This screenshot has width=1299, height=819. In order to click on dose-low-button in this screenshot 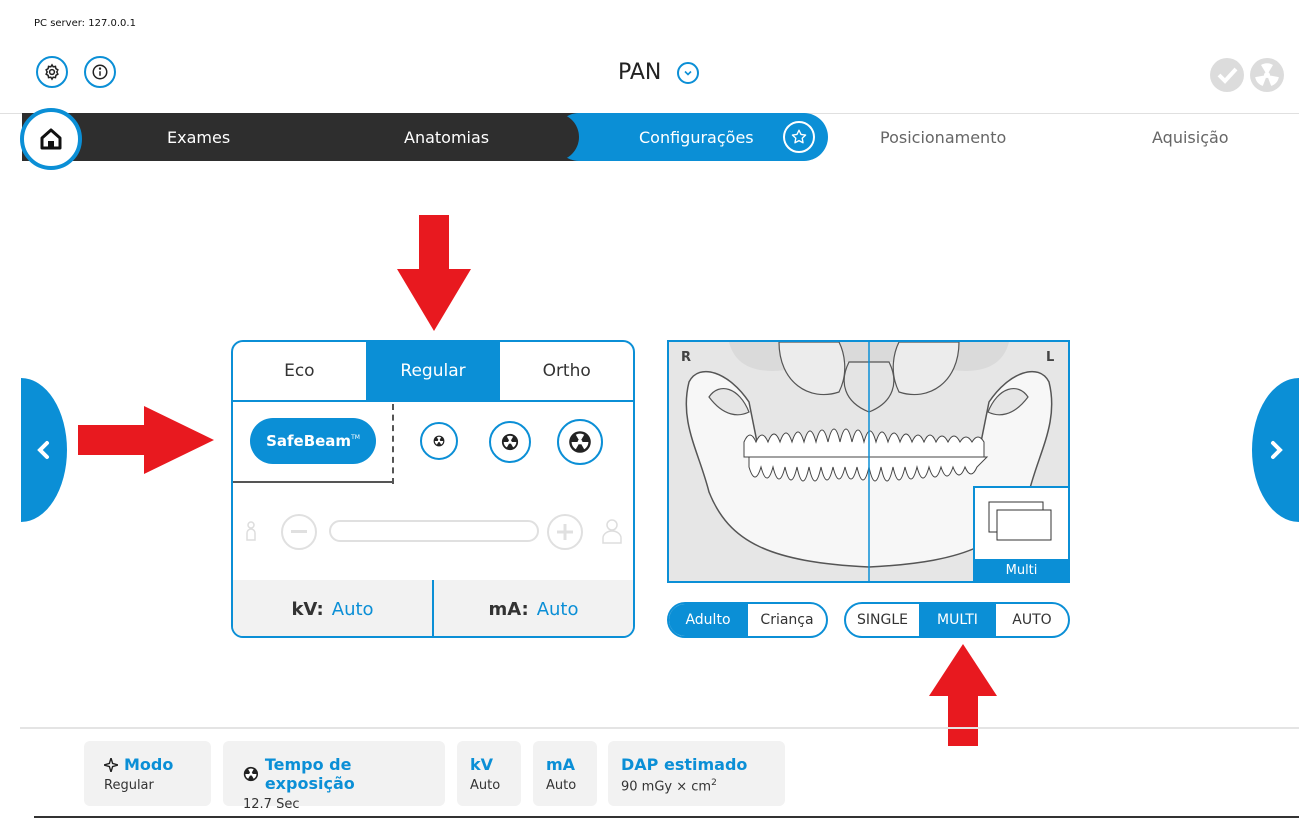, I will do `click(439, 441)`.